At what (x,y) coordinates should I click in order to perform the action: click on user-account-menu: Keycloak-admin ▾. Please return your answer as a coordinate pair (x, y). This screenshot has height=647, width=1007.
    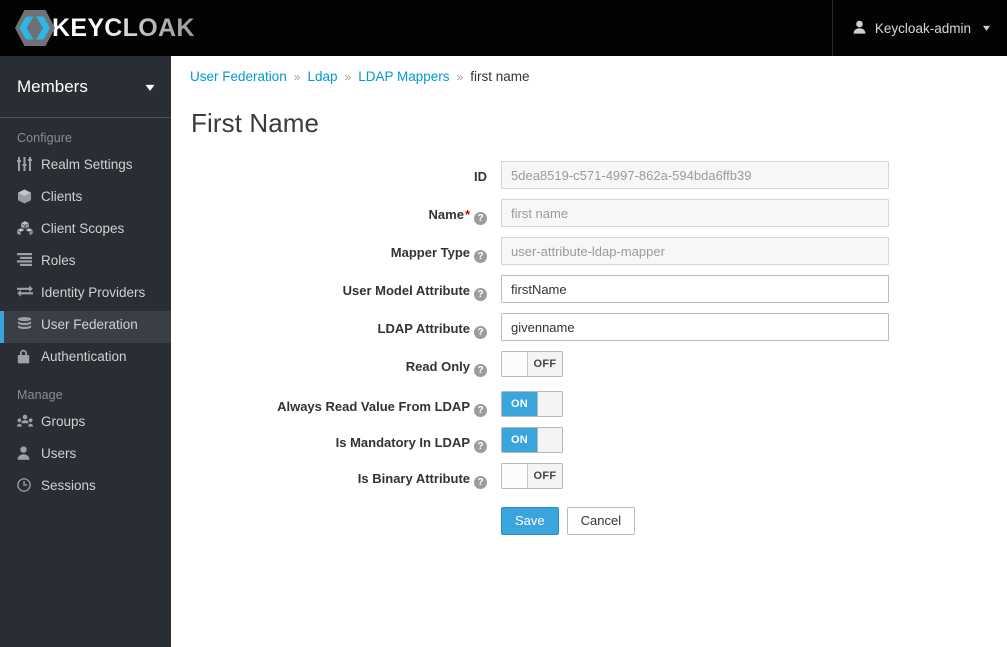
    Looking at the image, I should click on (919, 28).